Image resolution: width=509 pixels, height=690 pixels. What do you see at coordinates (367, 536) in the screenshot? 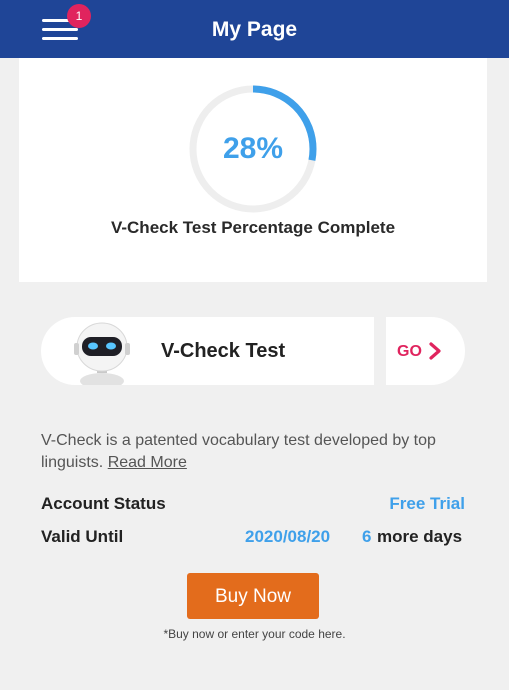
I see `days-remaining-count: 6` at bounding box center [367, 536].